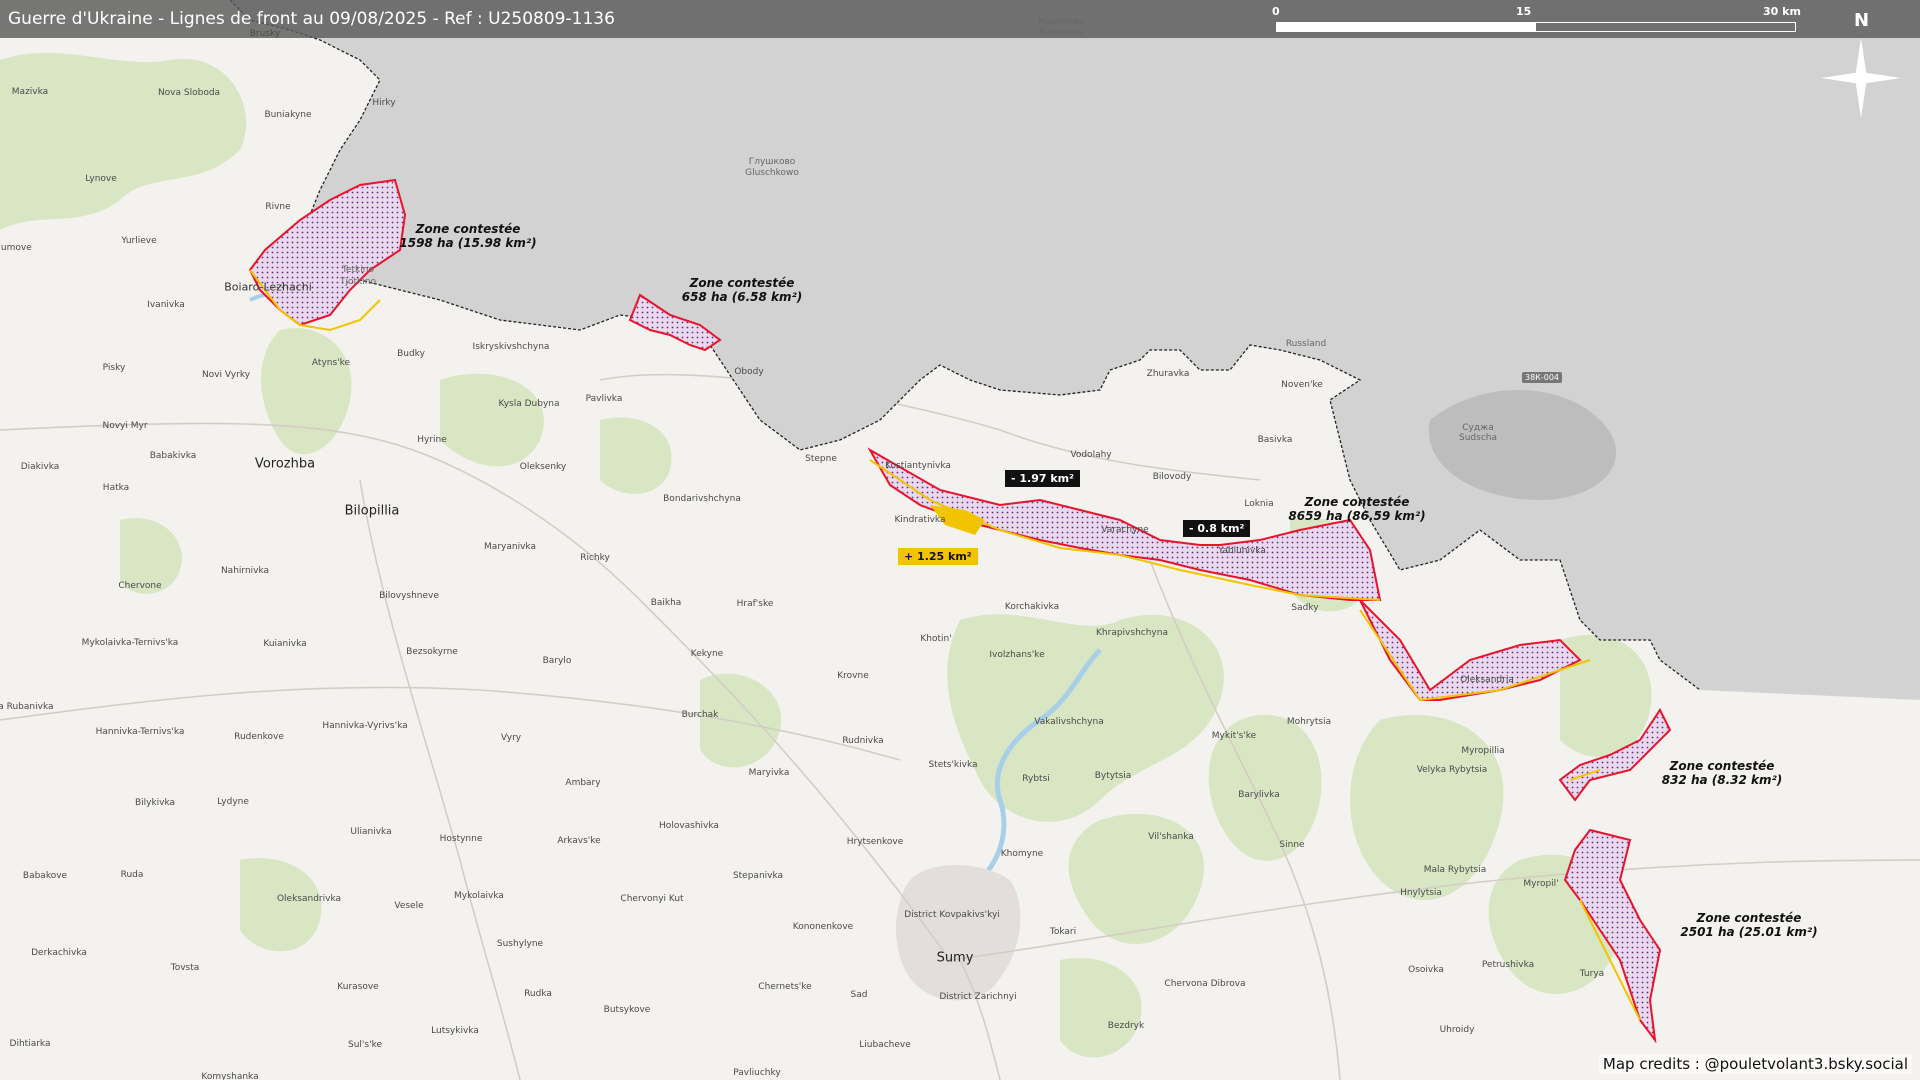 The width and height of the screenshot is (1920, 1080). Describe the element at coordinates (189, 93) in the screenshot. I see `place-label: Nova Sloboda` at that location.